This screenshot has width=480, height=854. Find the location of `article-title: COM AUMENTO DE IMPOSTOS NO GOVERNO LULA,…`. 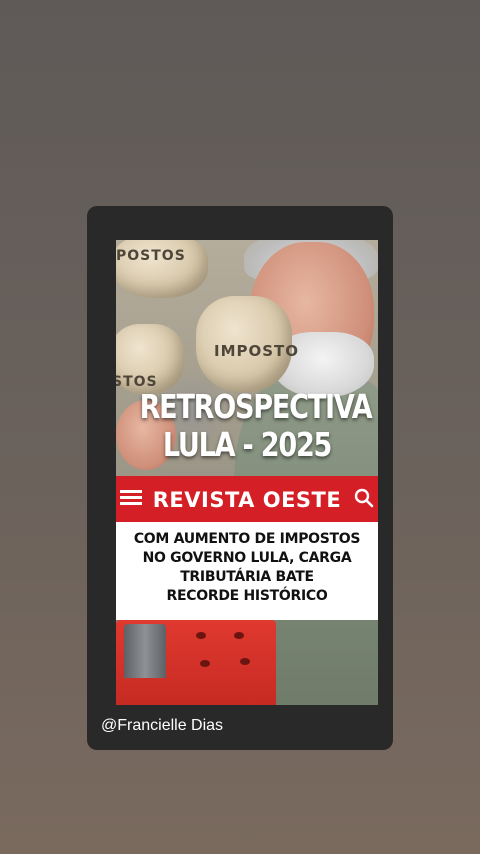

article-title: COM AUMENTO DE IMPOSTOS NO GOVERNO LULA,… is located at coordinates (247, 568).